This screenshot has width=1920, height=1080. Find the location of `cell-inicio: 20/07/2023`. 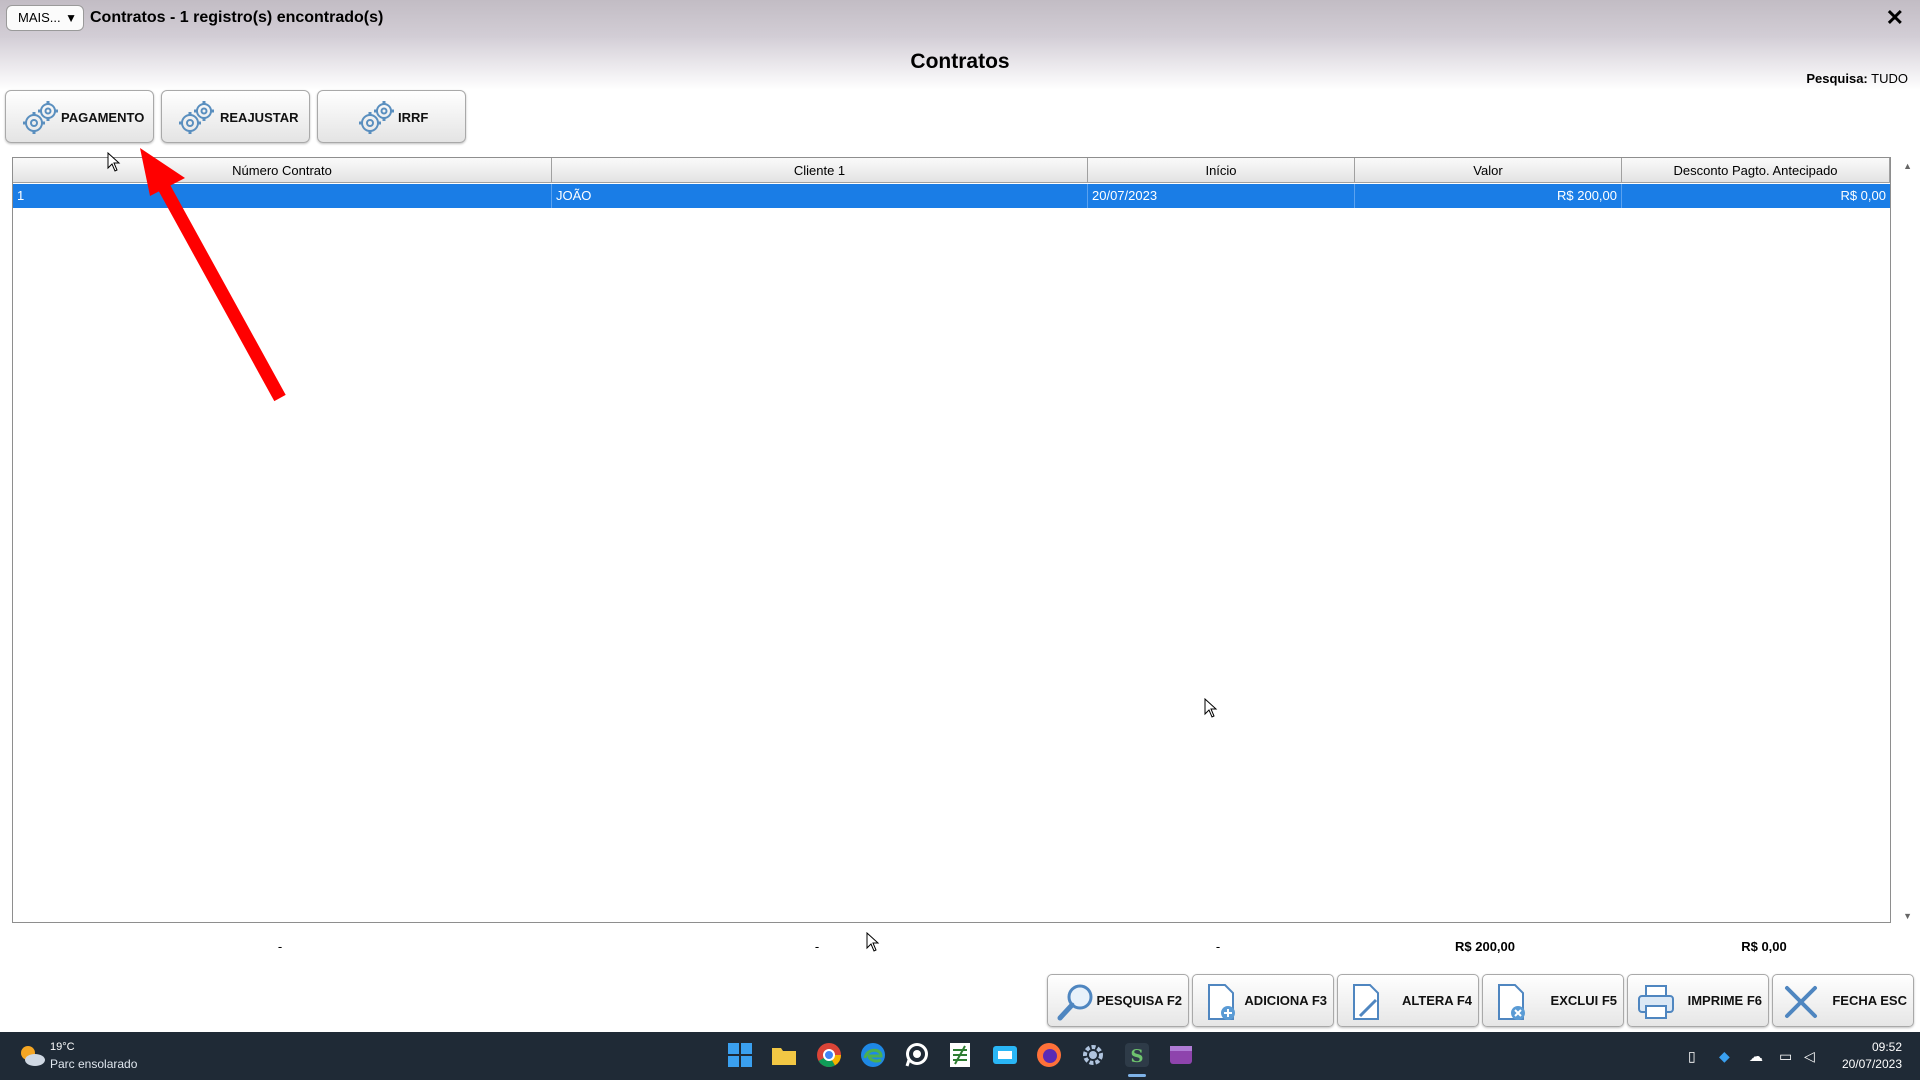

cell-inicio: 20/07/2023 is located at coordinates (1221, 196).